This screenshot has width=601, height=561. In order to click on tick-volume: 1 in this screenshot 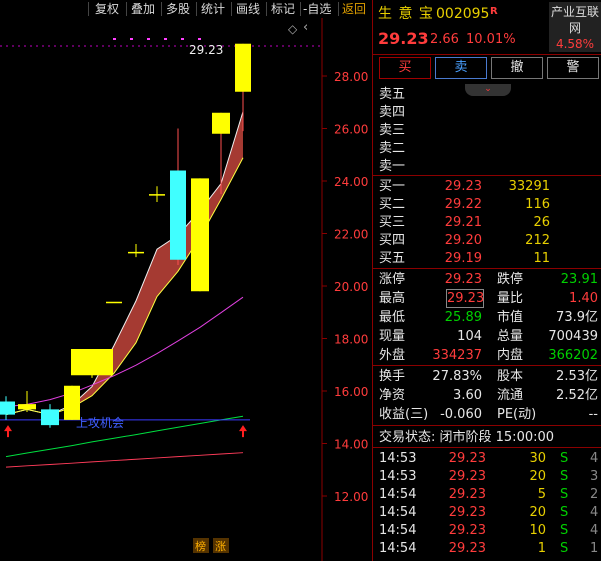, I will do `click(541, 548)`.